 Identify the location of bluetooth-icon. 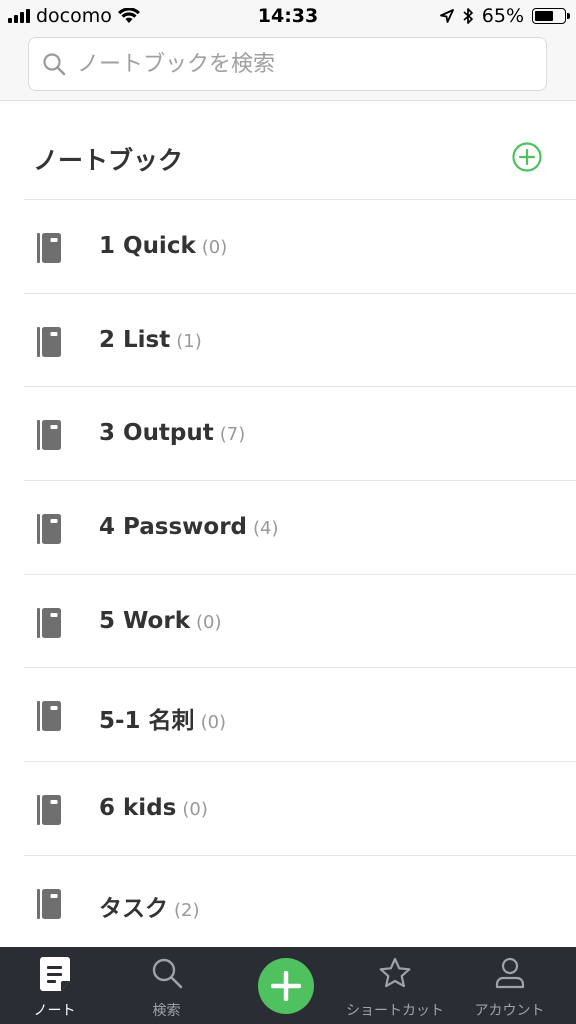
(468, 16).